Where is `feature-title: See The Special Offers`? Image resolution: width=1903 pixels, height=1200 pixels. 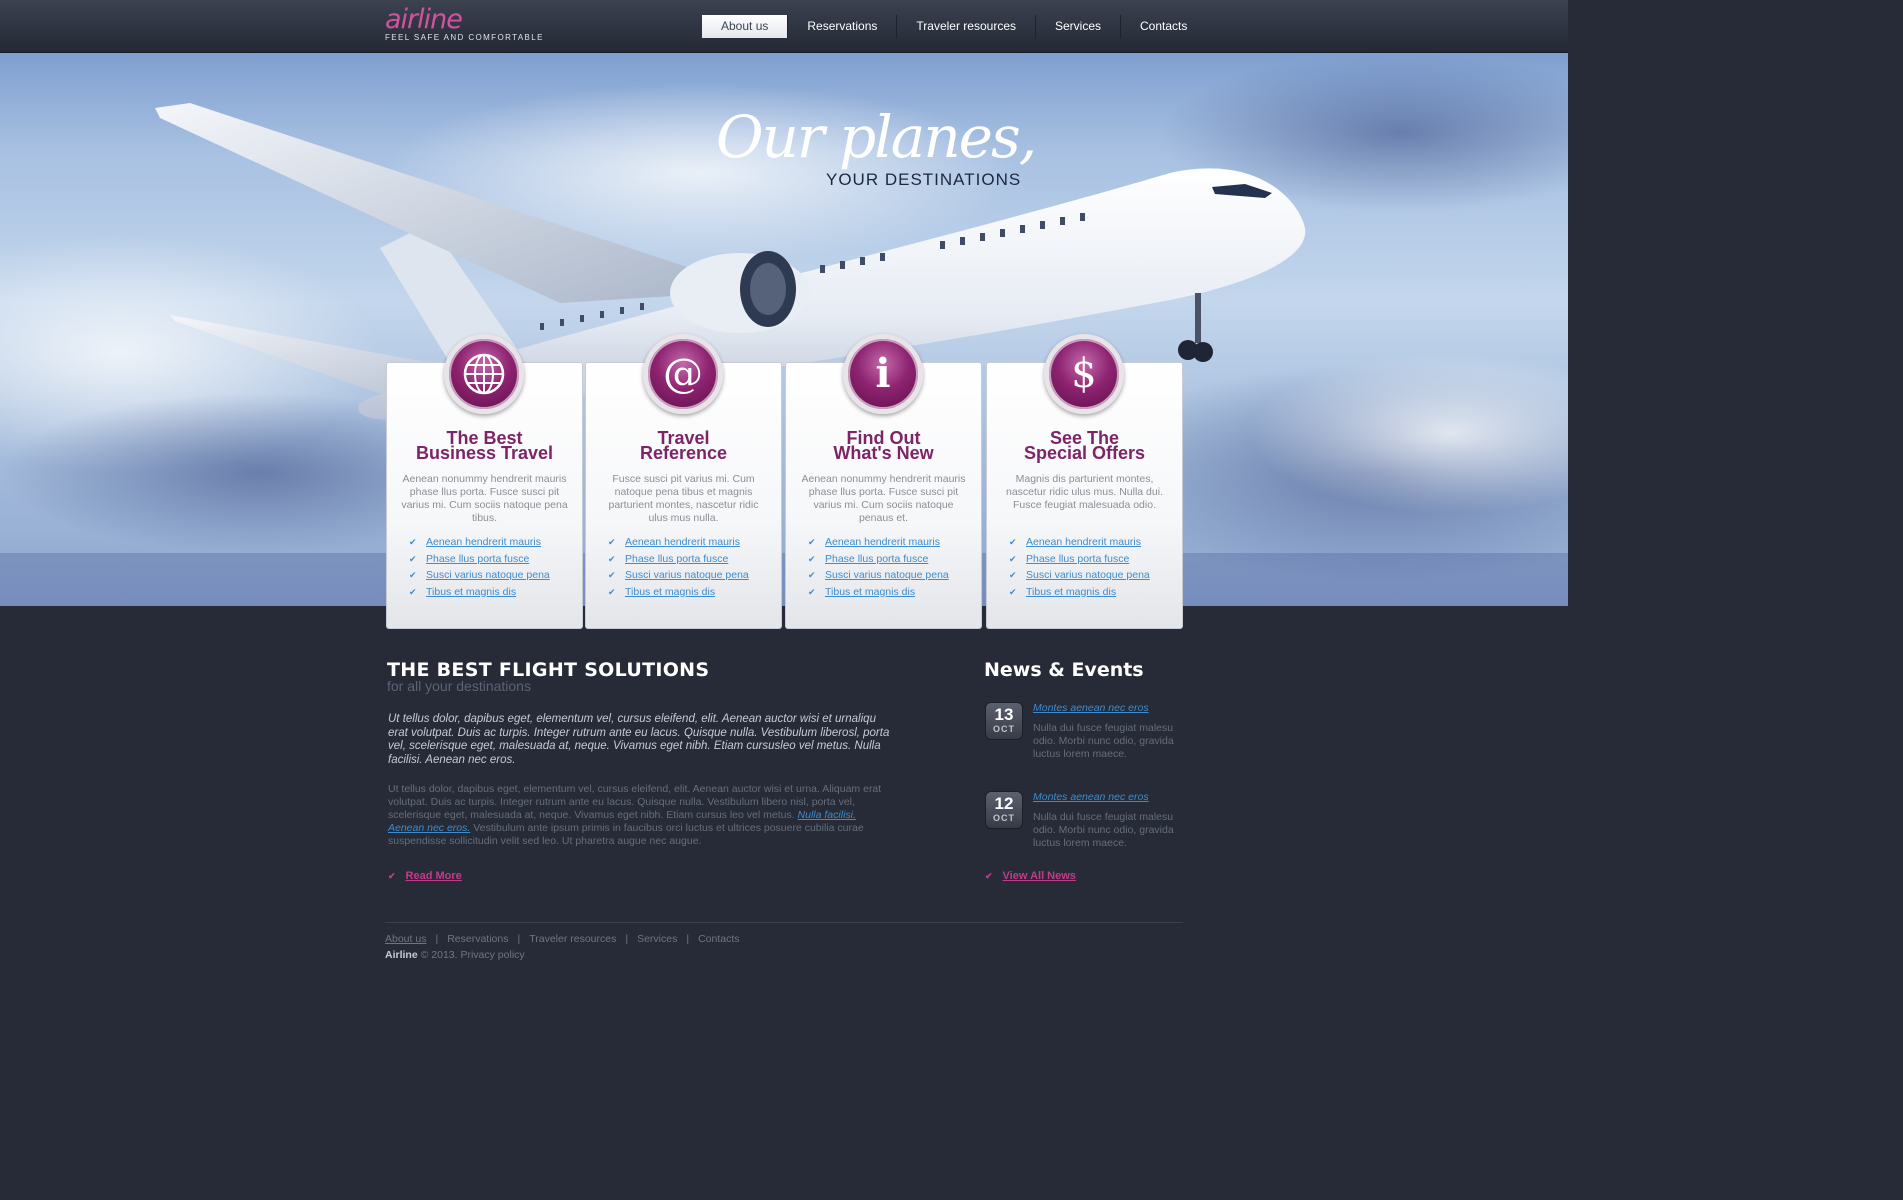 feature-title: See The Special Offers is located at coordinates (1084, 445).